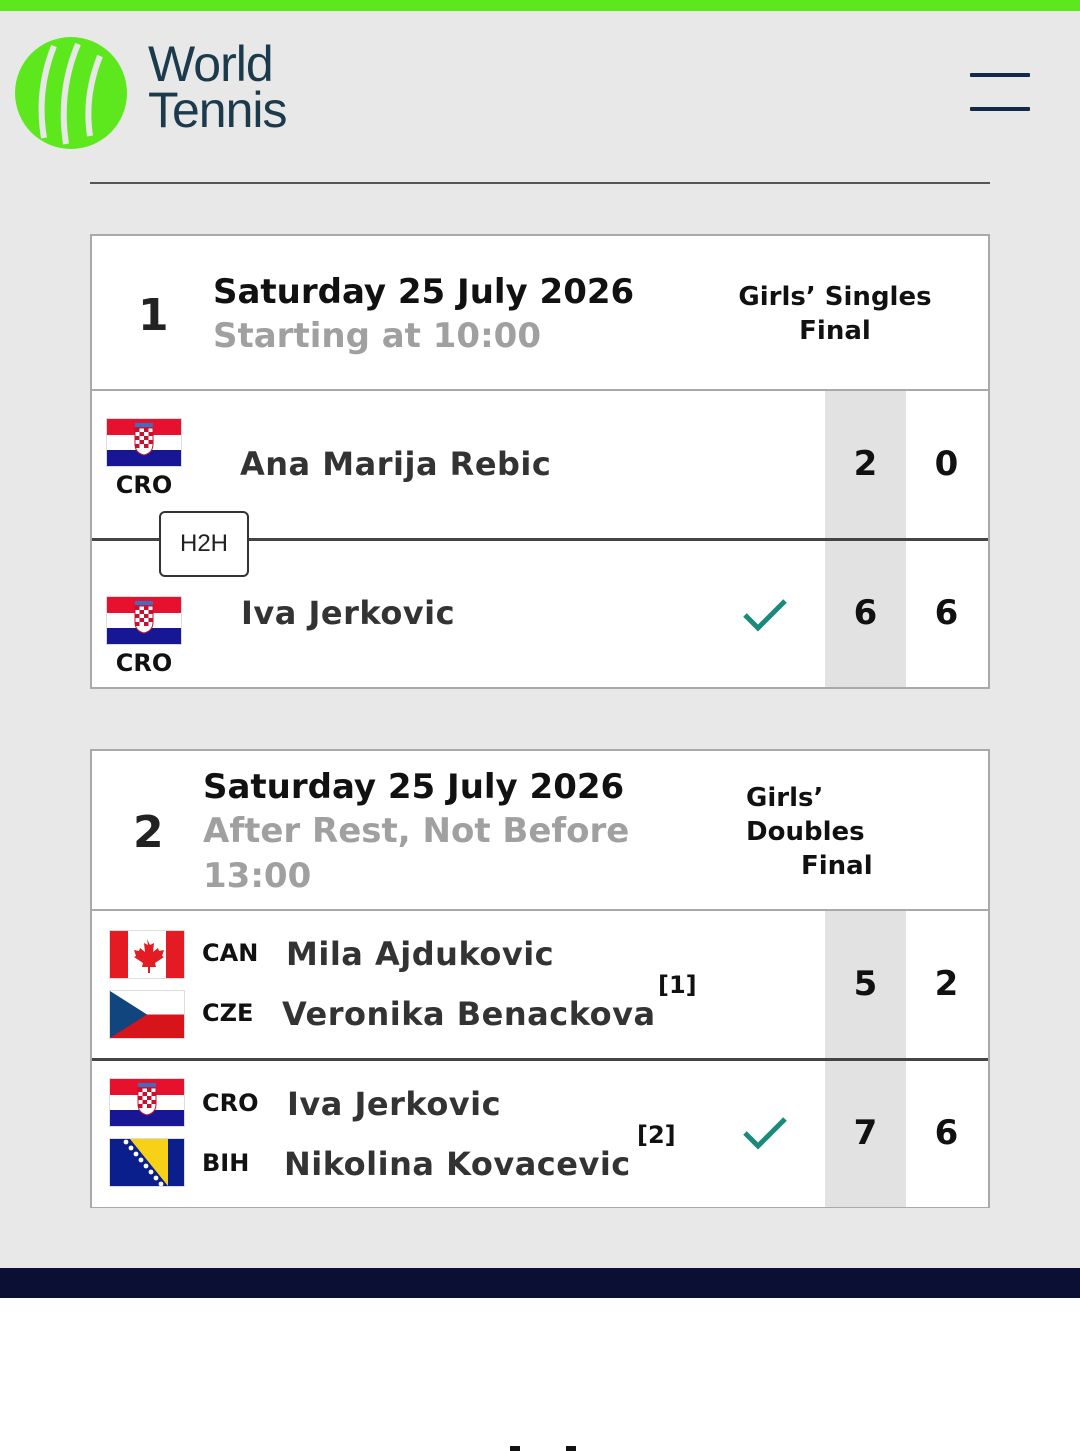 This screenshot has height=1451, width=1080. Describe the element at coordinates (153, 315) in the screenshot. I see `match-order-number: 1` at that location.